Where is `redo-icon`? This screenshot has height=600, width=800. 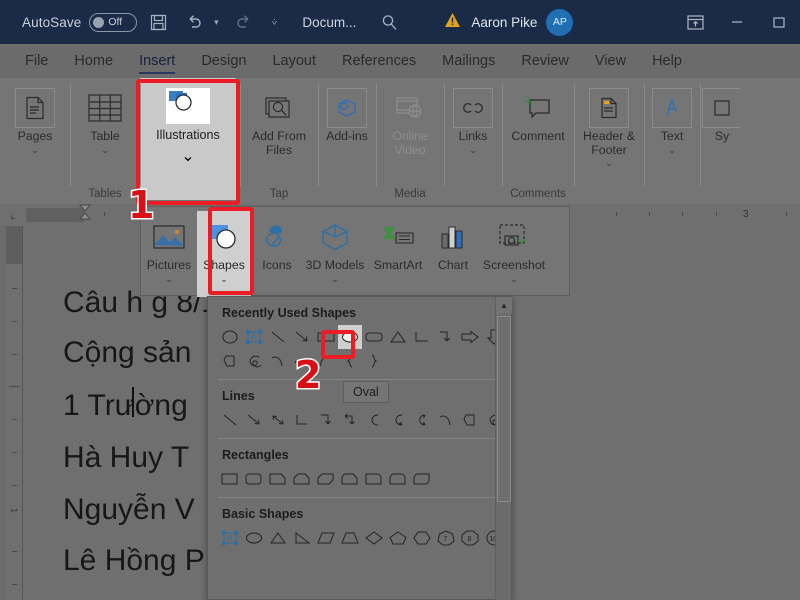
redo-icon is located at coordinates (243, 22).